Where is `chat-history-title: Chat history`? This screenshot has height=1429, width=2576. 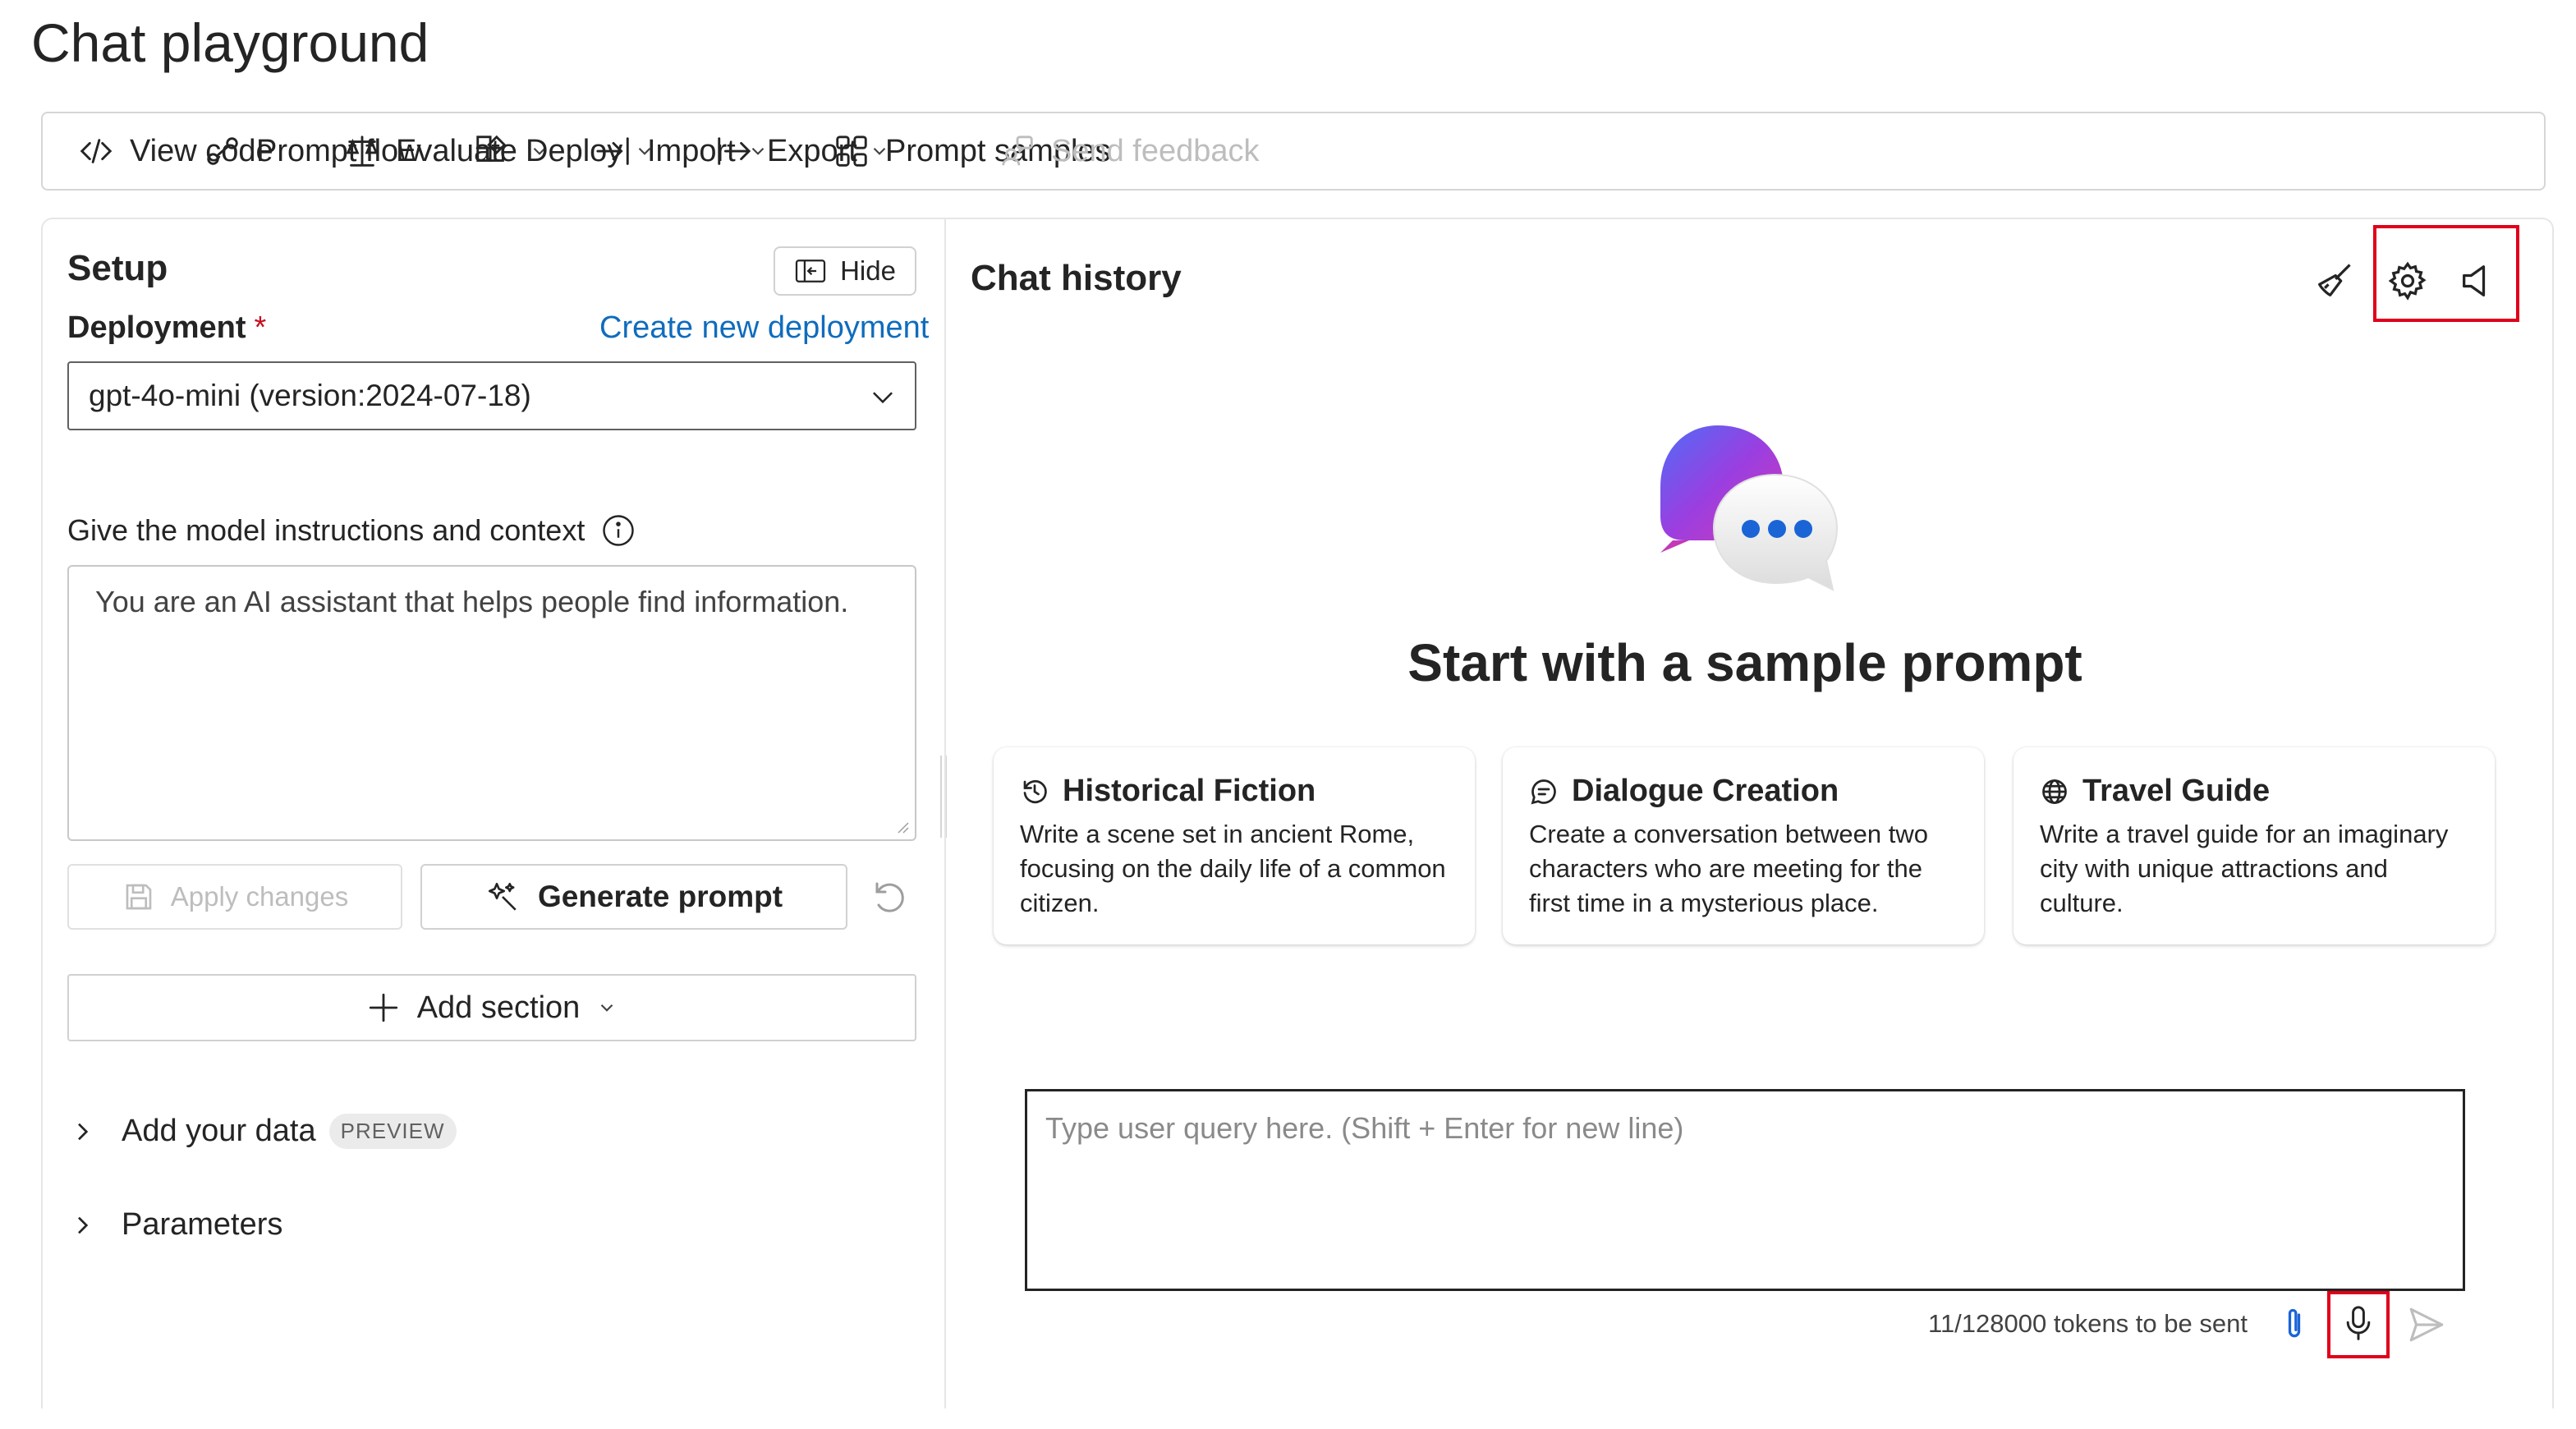
chat-history-title: Chat history is located at coordinates (1076, 278).